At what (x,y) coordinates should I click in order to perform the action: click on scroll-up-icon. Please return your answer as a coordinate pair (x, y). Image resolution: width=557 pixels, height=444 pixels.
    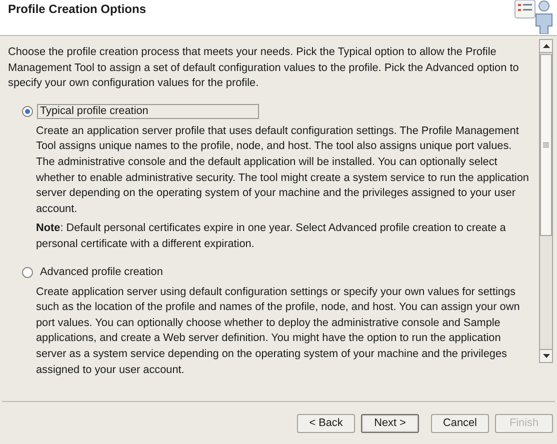
    Looking at the image, I should click on (546, 46).